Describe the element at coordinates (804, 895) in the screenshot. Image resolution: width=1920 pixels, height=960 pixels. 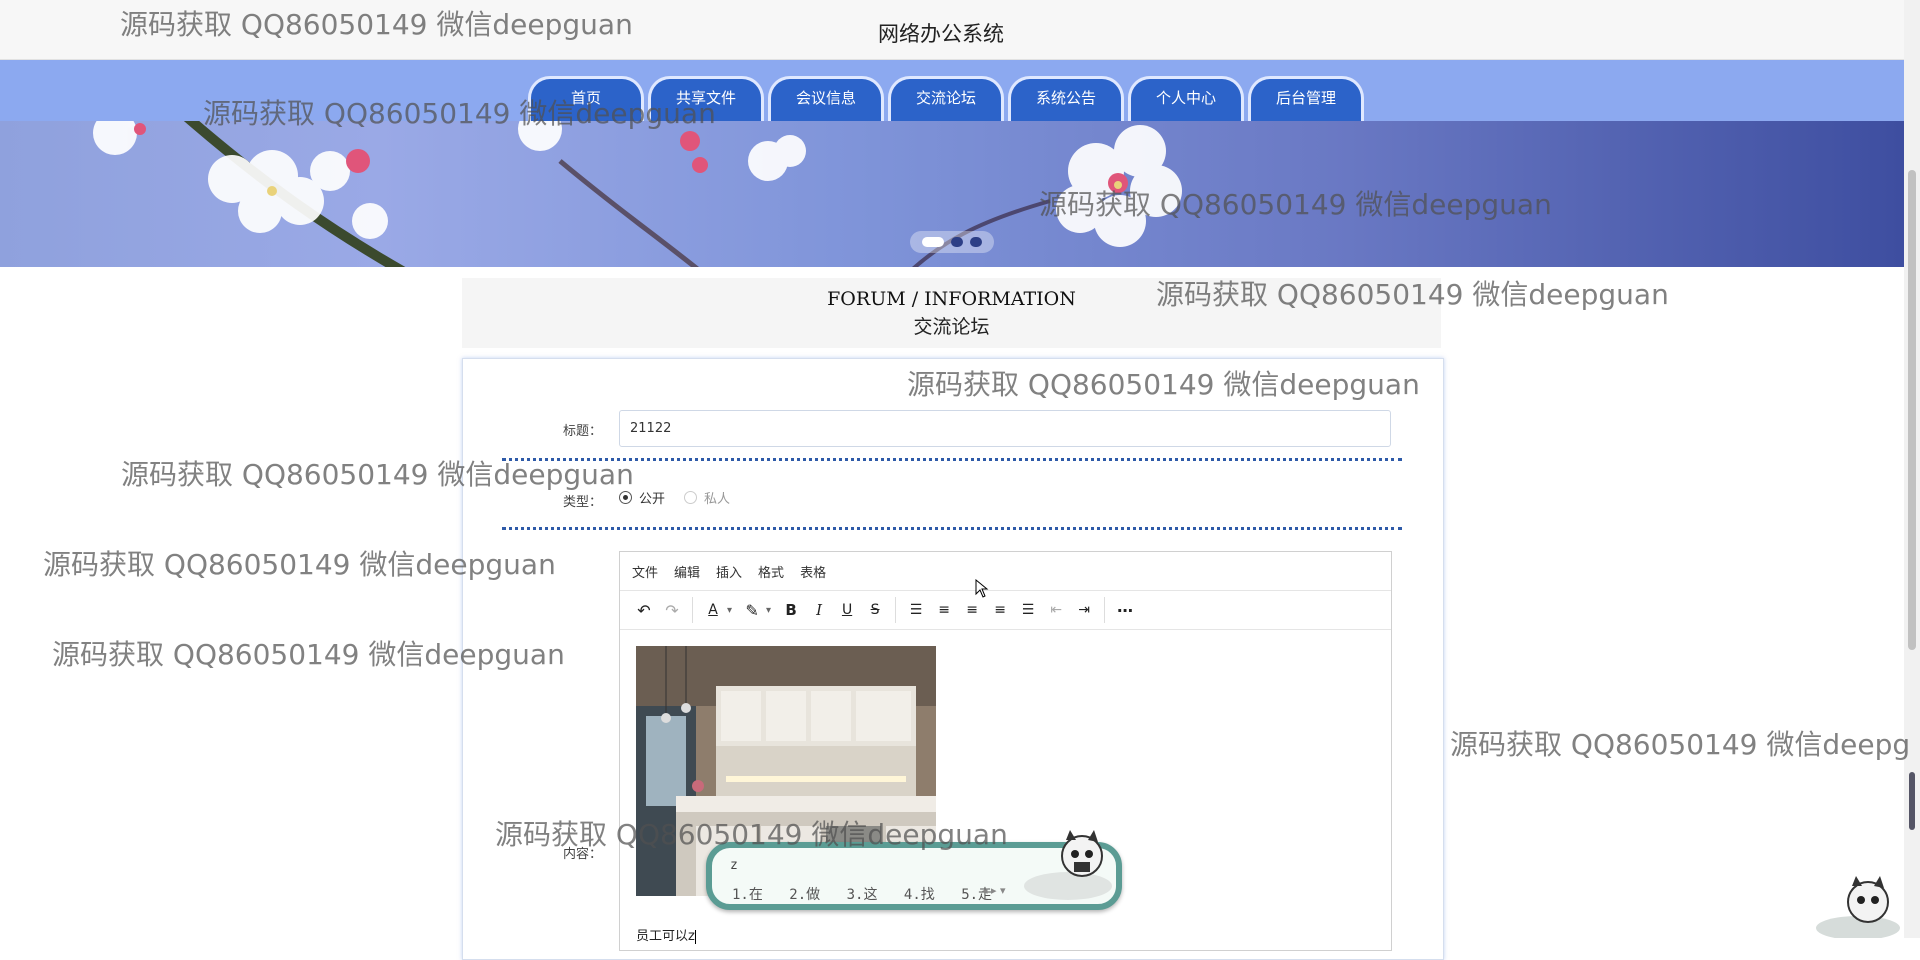
I see `ime-candidate: 2.做` at that location.